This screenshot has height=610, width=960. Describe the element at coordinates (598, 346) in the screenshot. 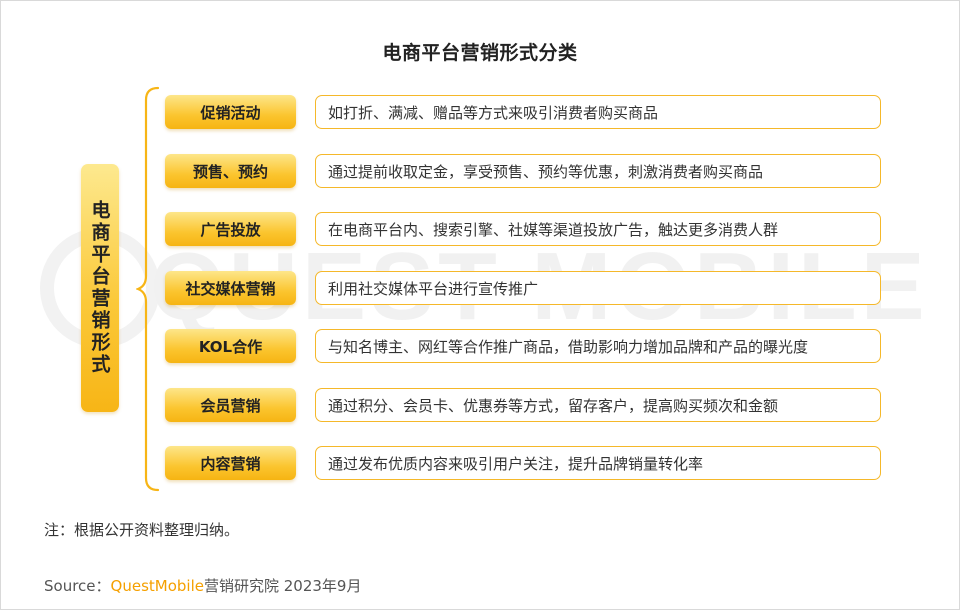

I see `category-description: 与知名博主、网红等合作推广商品，借助影响力增加品牌和产品的曝光度` at that location.